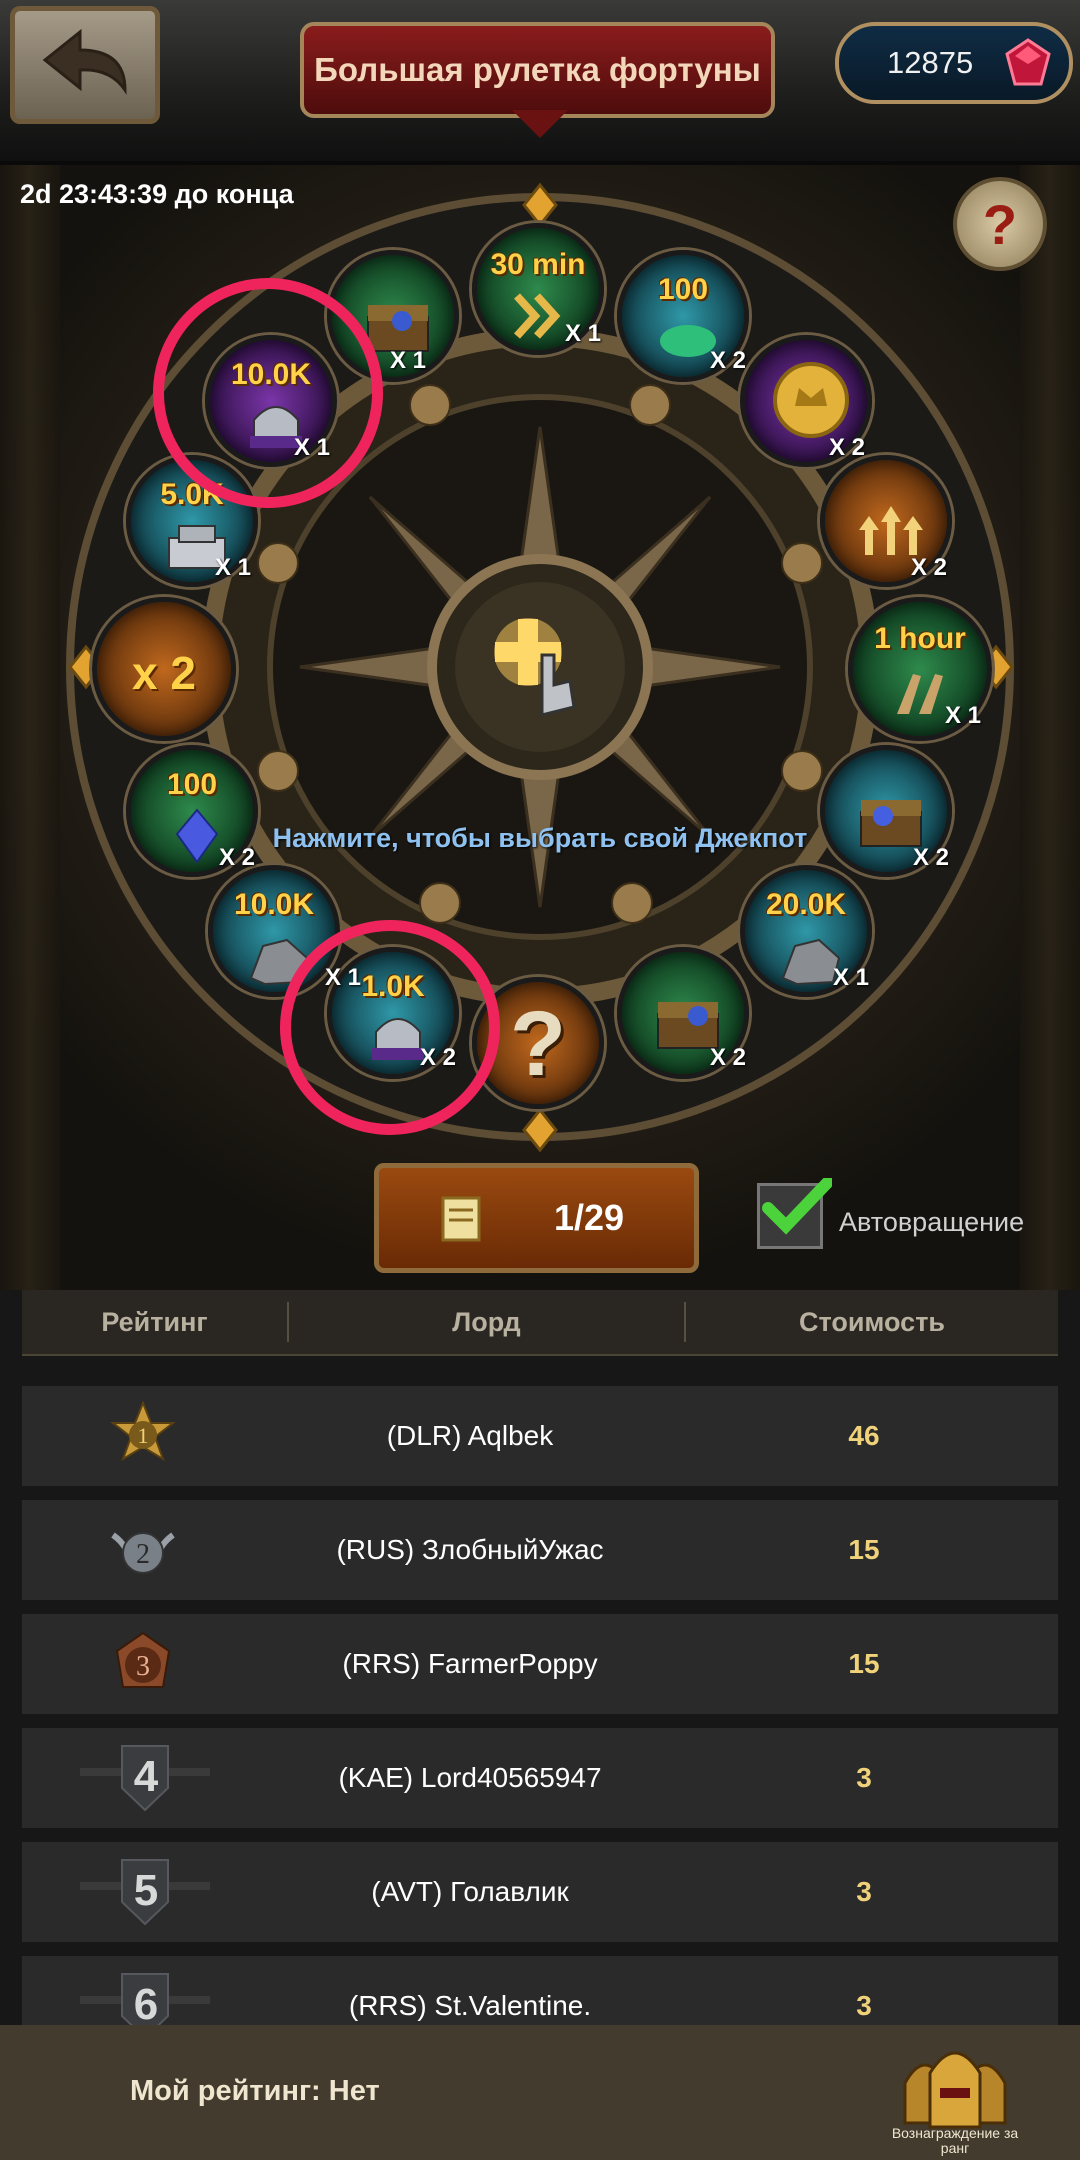  I want to click on lord-name: (KAE) Lord40565947, so click(470, 1777).